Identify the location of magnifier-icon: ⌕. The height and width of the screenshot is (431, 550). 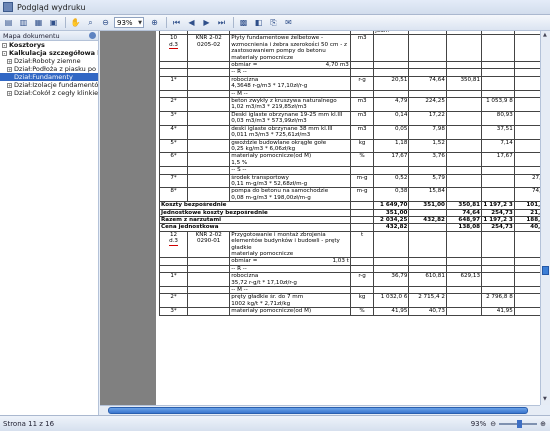
(90, 23).